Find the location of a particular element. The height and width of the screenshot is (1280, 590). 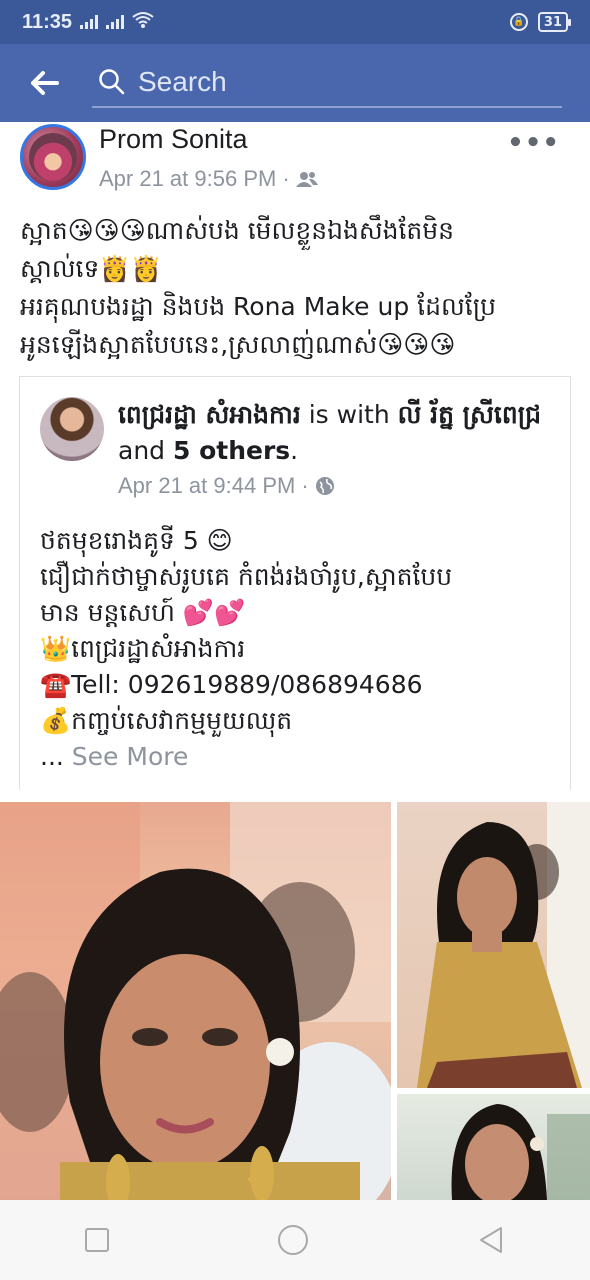

body-line: 💰កញ្ចប់សេវាកម្មមួយឈុត is located at coordinates (166, 720).